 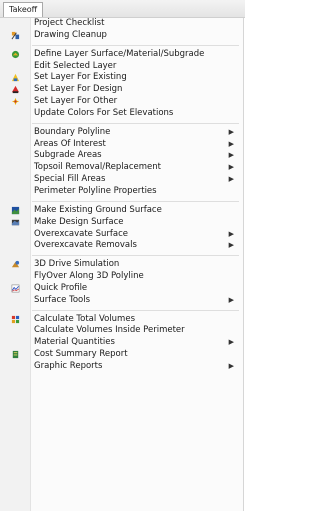 What do you see at coordinates (121, 36) in the screenshot?
I see `menu-item-drawing-cleanup: Drawing Cleanup` at bounding box center [121, 36].